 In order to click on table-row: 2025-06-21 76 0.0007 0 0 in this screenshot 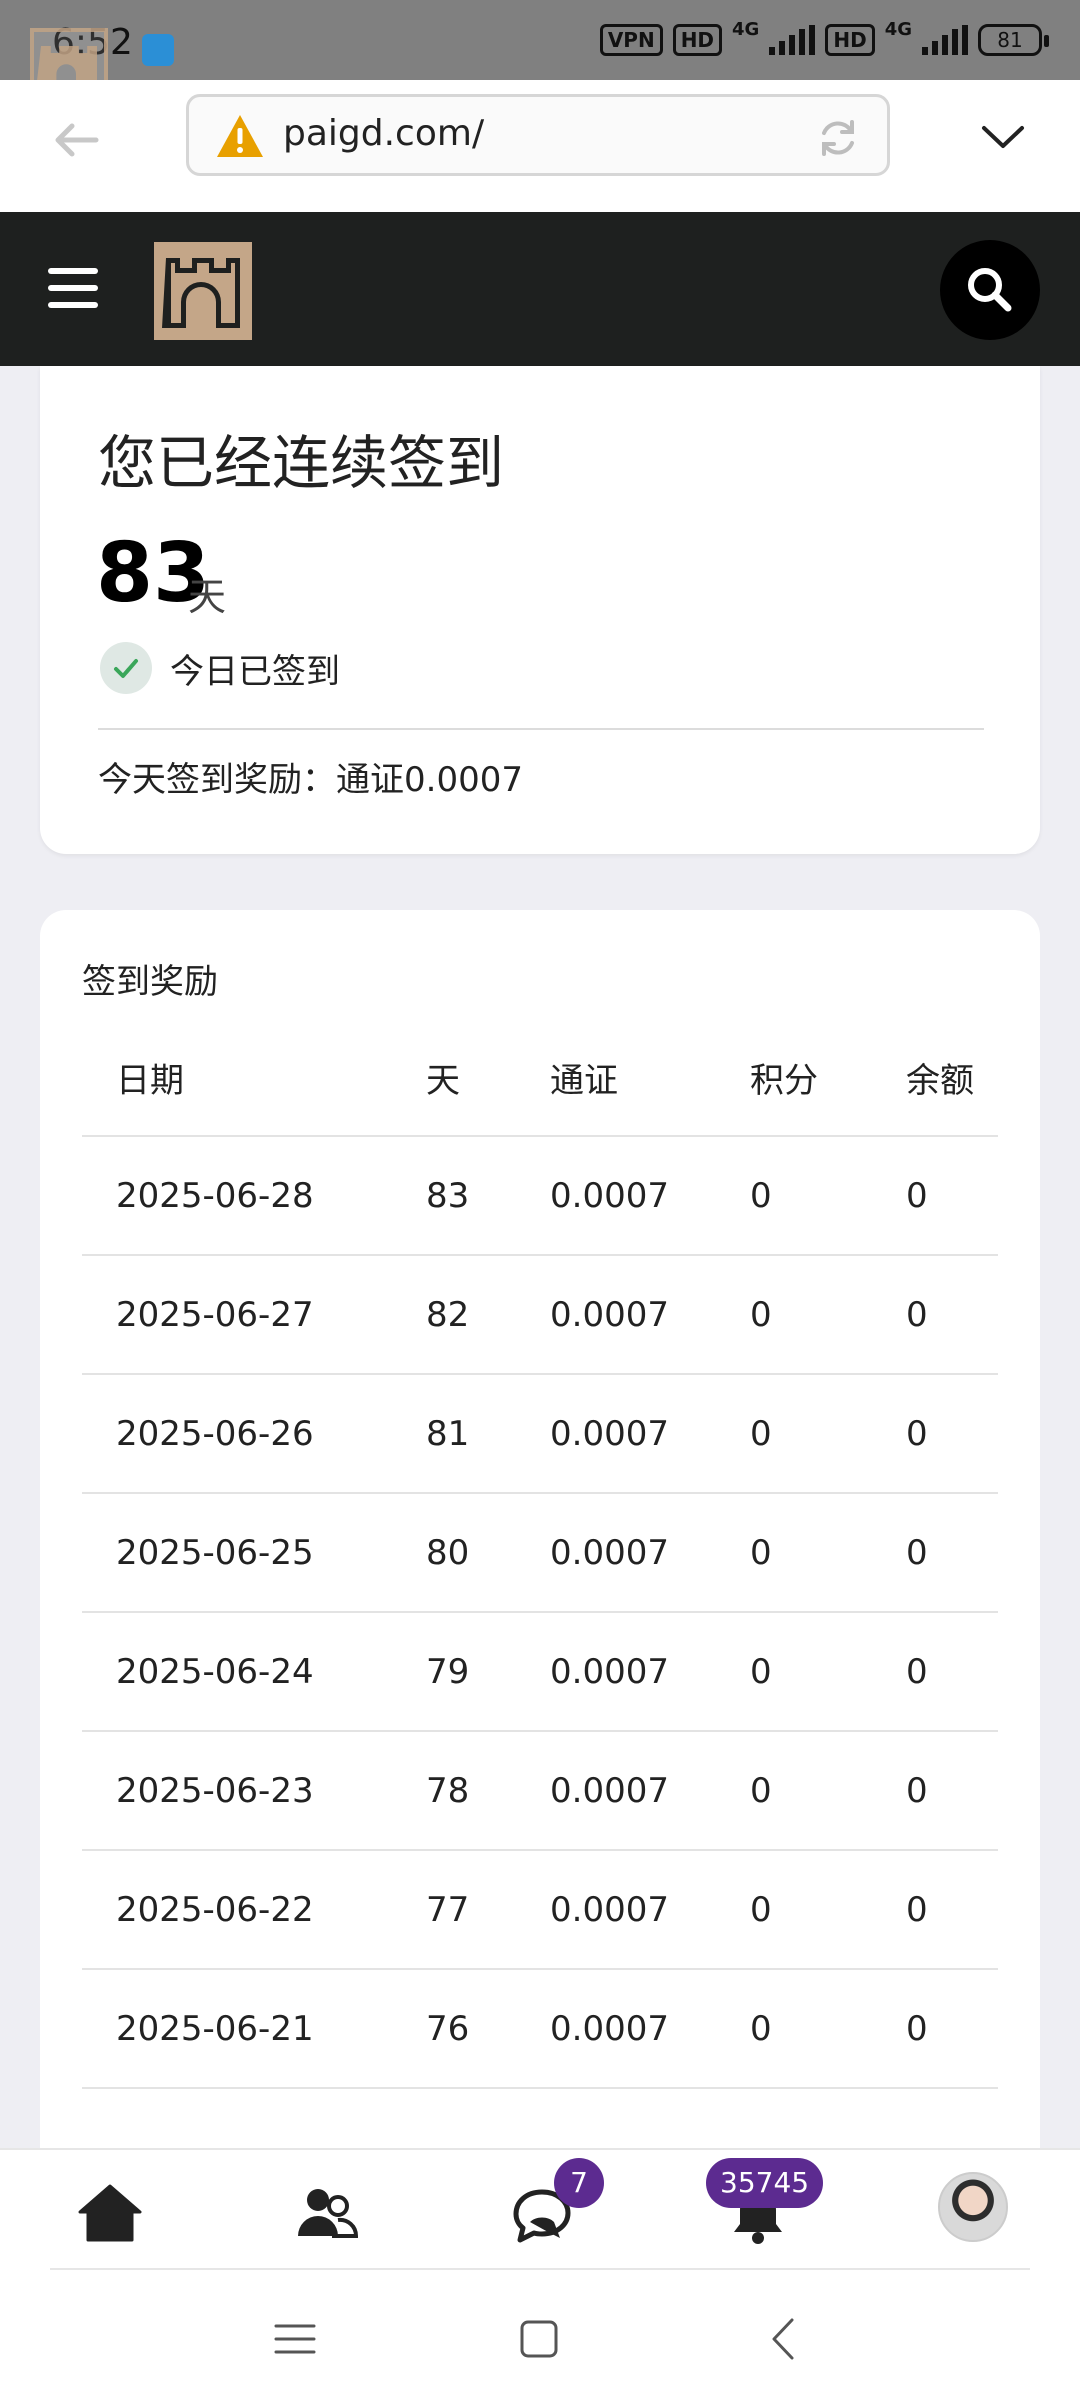, I will do `click(540, 2029)`.